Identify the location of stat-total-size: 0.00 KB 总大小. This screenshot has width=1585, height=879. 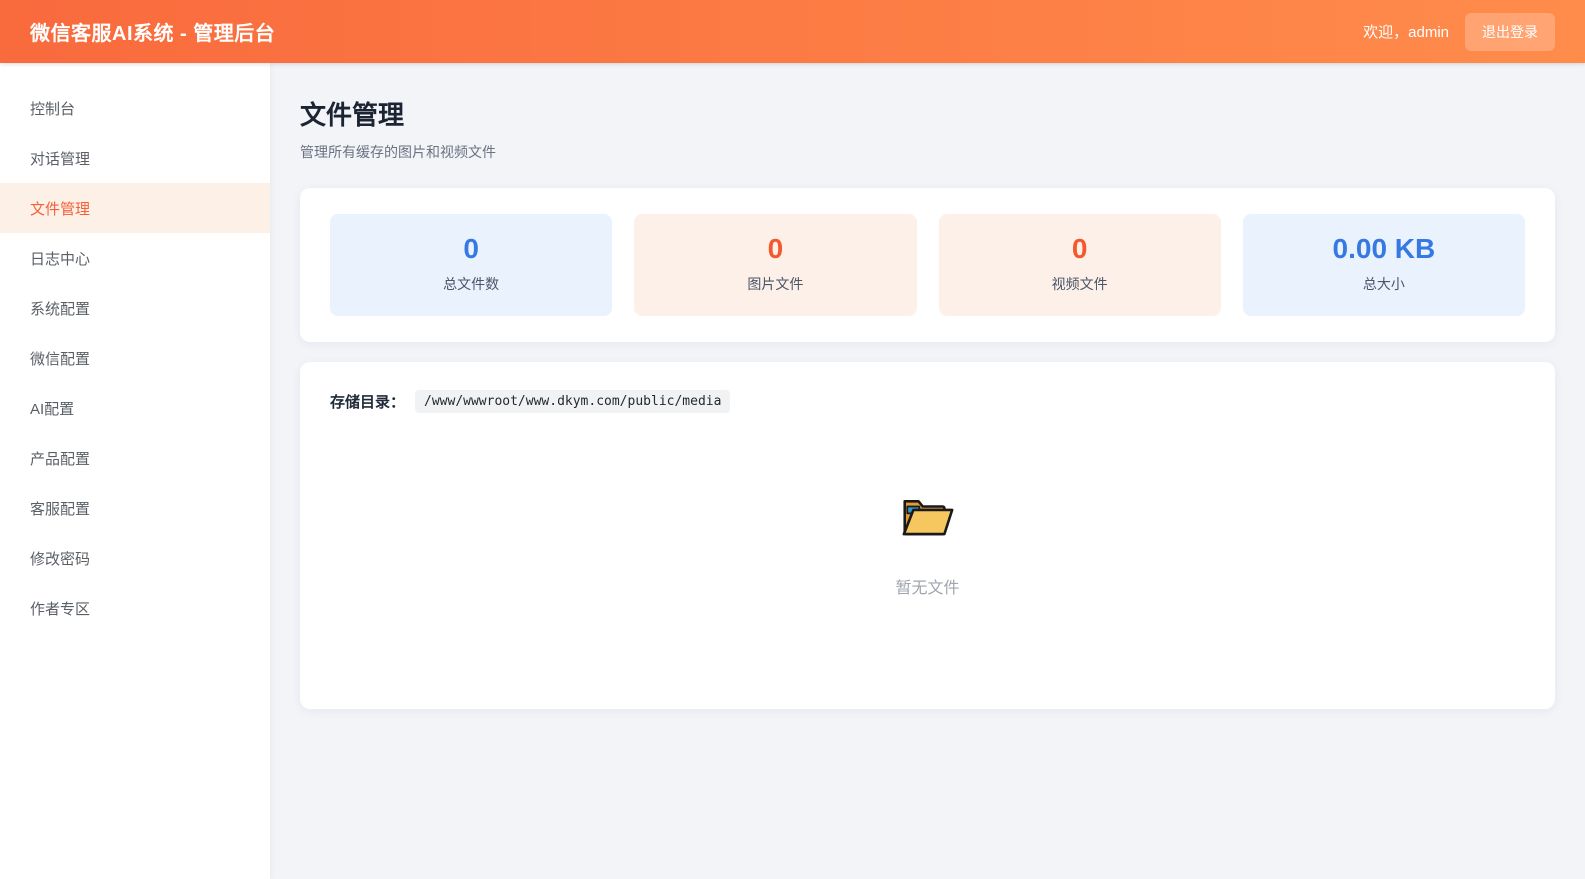
(1383, 265).